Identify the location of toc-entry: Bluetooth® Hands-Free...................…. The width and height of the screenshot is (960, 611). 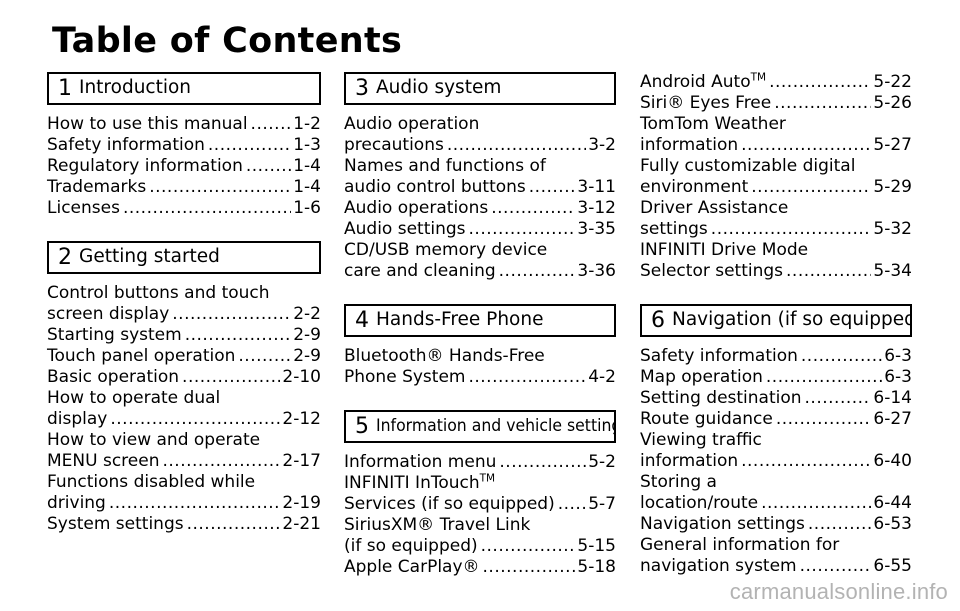
(480, 367).